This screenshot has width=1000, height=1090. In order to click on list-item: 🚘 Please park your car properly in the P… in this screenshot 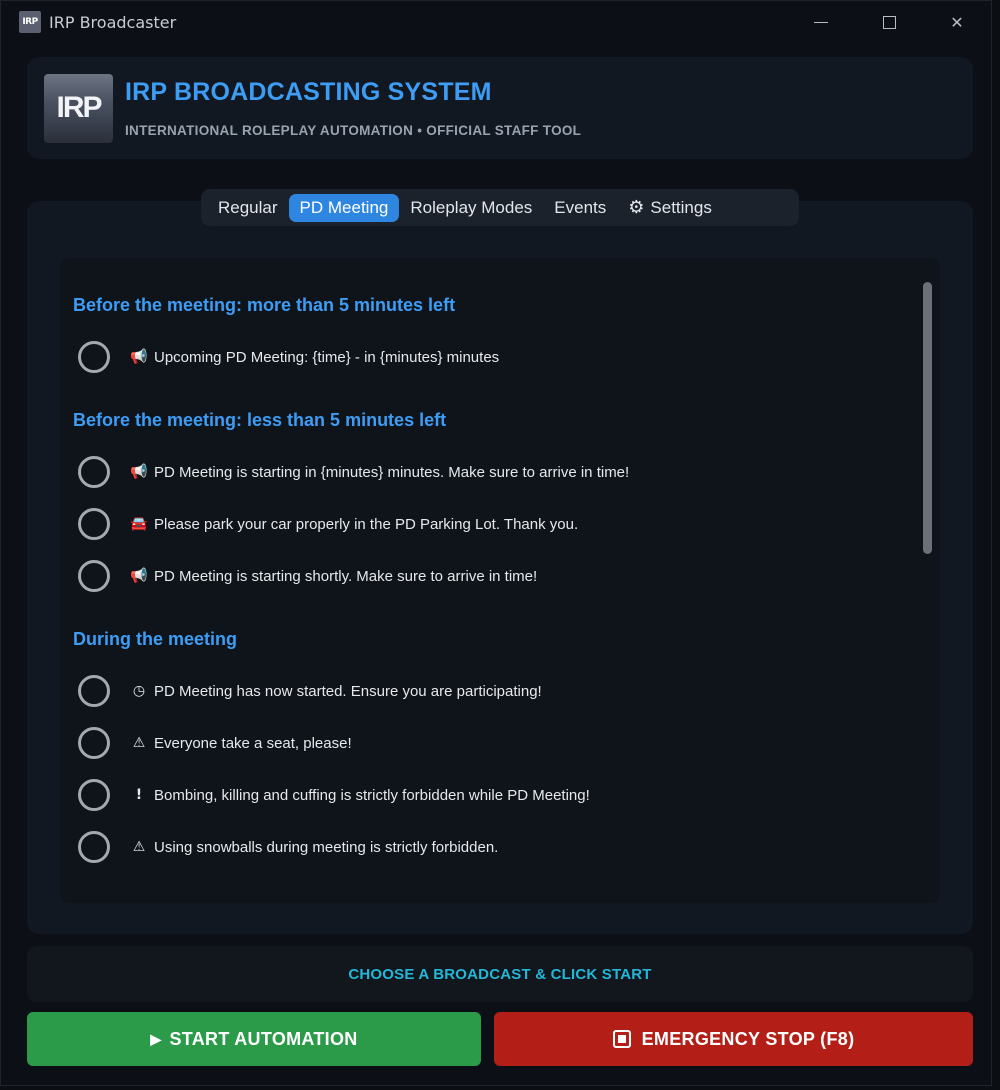, I will do `click(328, 524)`.